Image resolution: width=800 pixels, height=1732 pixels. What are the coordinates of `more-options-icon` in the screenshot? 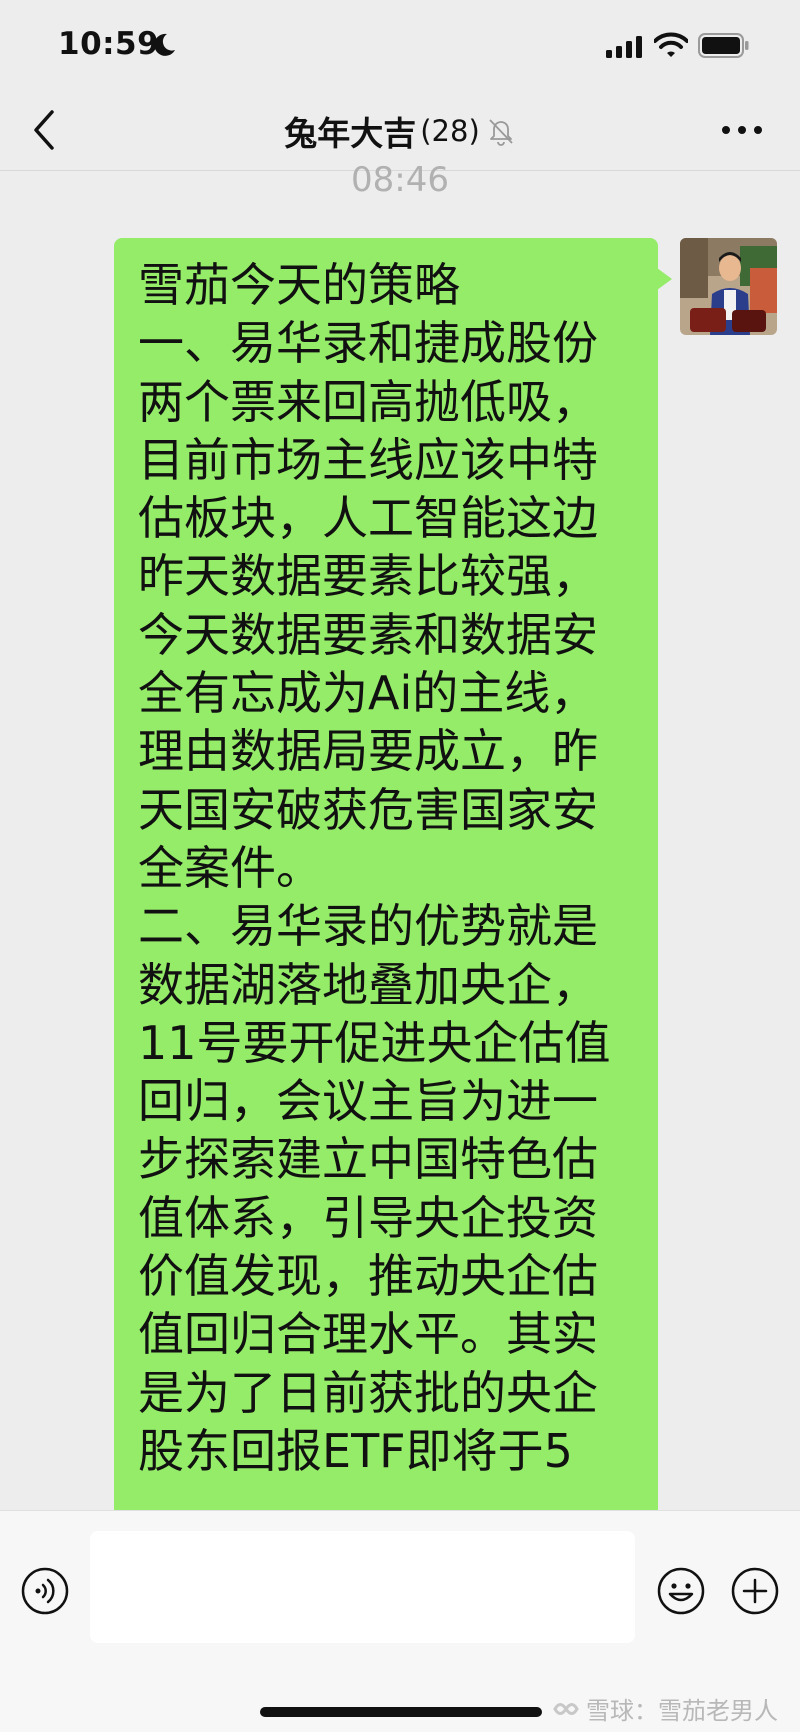 It's located at (742, 130).